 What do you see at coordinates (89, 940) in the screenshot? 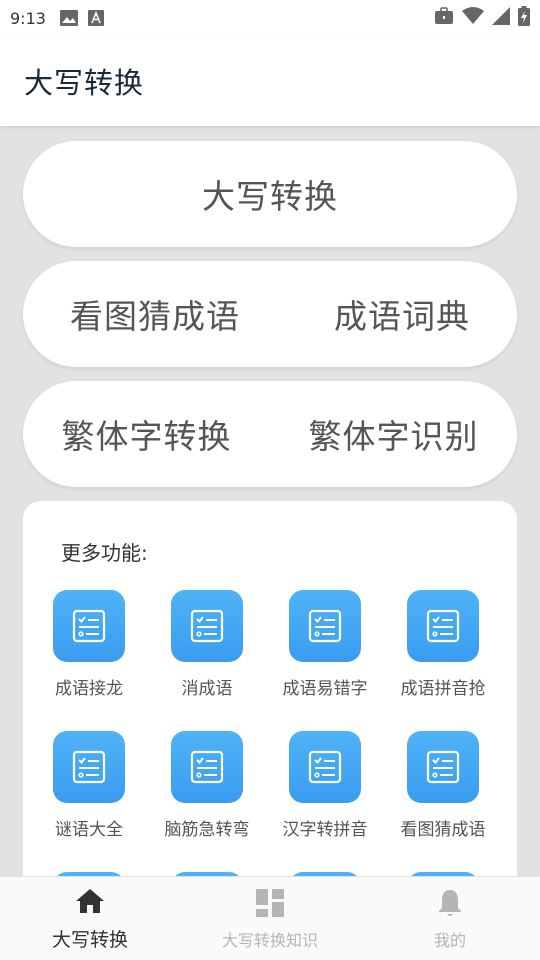
I see `nav-label: 大写转换` at bounding box center [89, 940].